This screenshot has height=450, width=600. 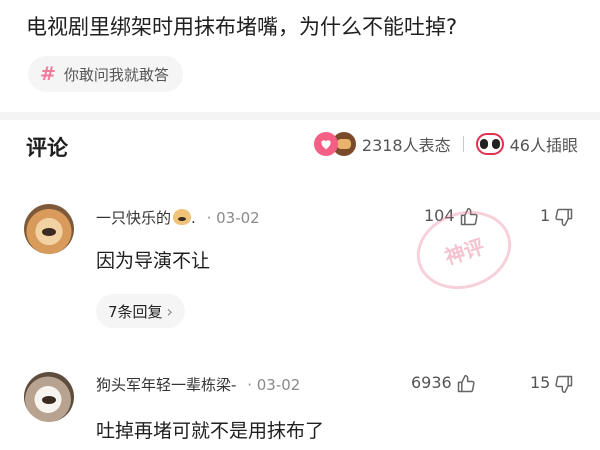 I want to click on like-count: 6936, so click(x=431, y=382).